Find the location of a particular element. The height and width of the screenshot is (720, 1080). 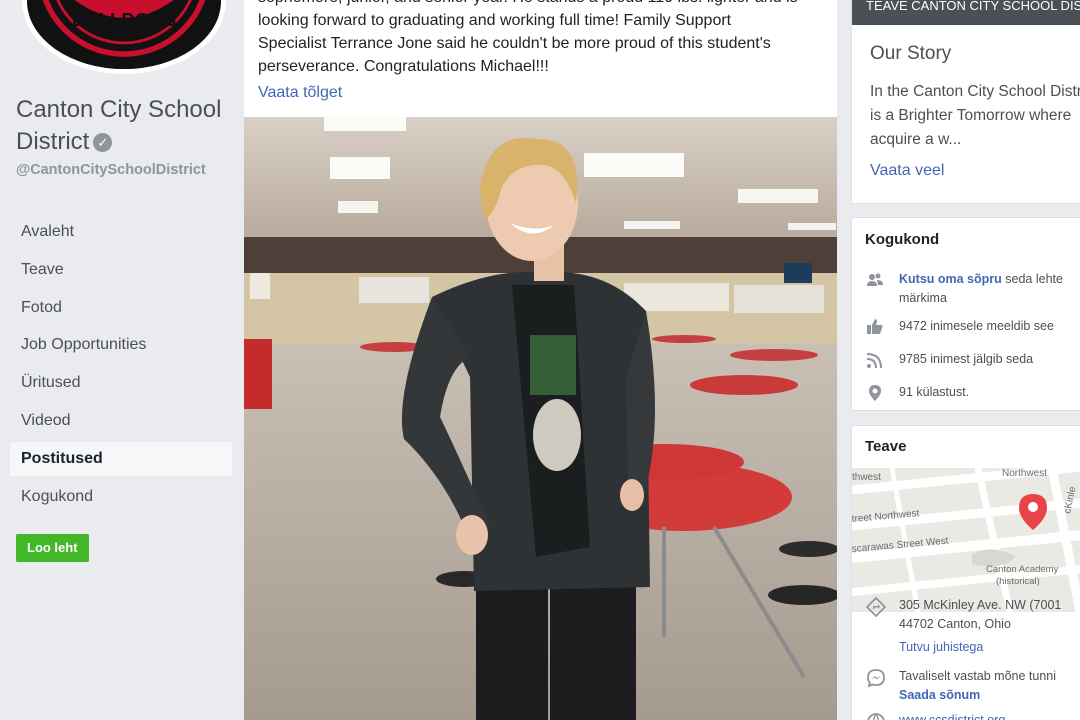

response-time: Tavaliselt vastab mõne tunni is located at coordinates (978, 676).